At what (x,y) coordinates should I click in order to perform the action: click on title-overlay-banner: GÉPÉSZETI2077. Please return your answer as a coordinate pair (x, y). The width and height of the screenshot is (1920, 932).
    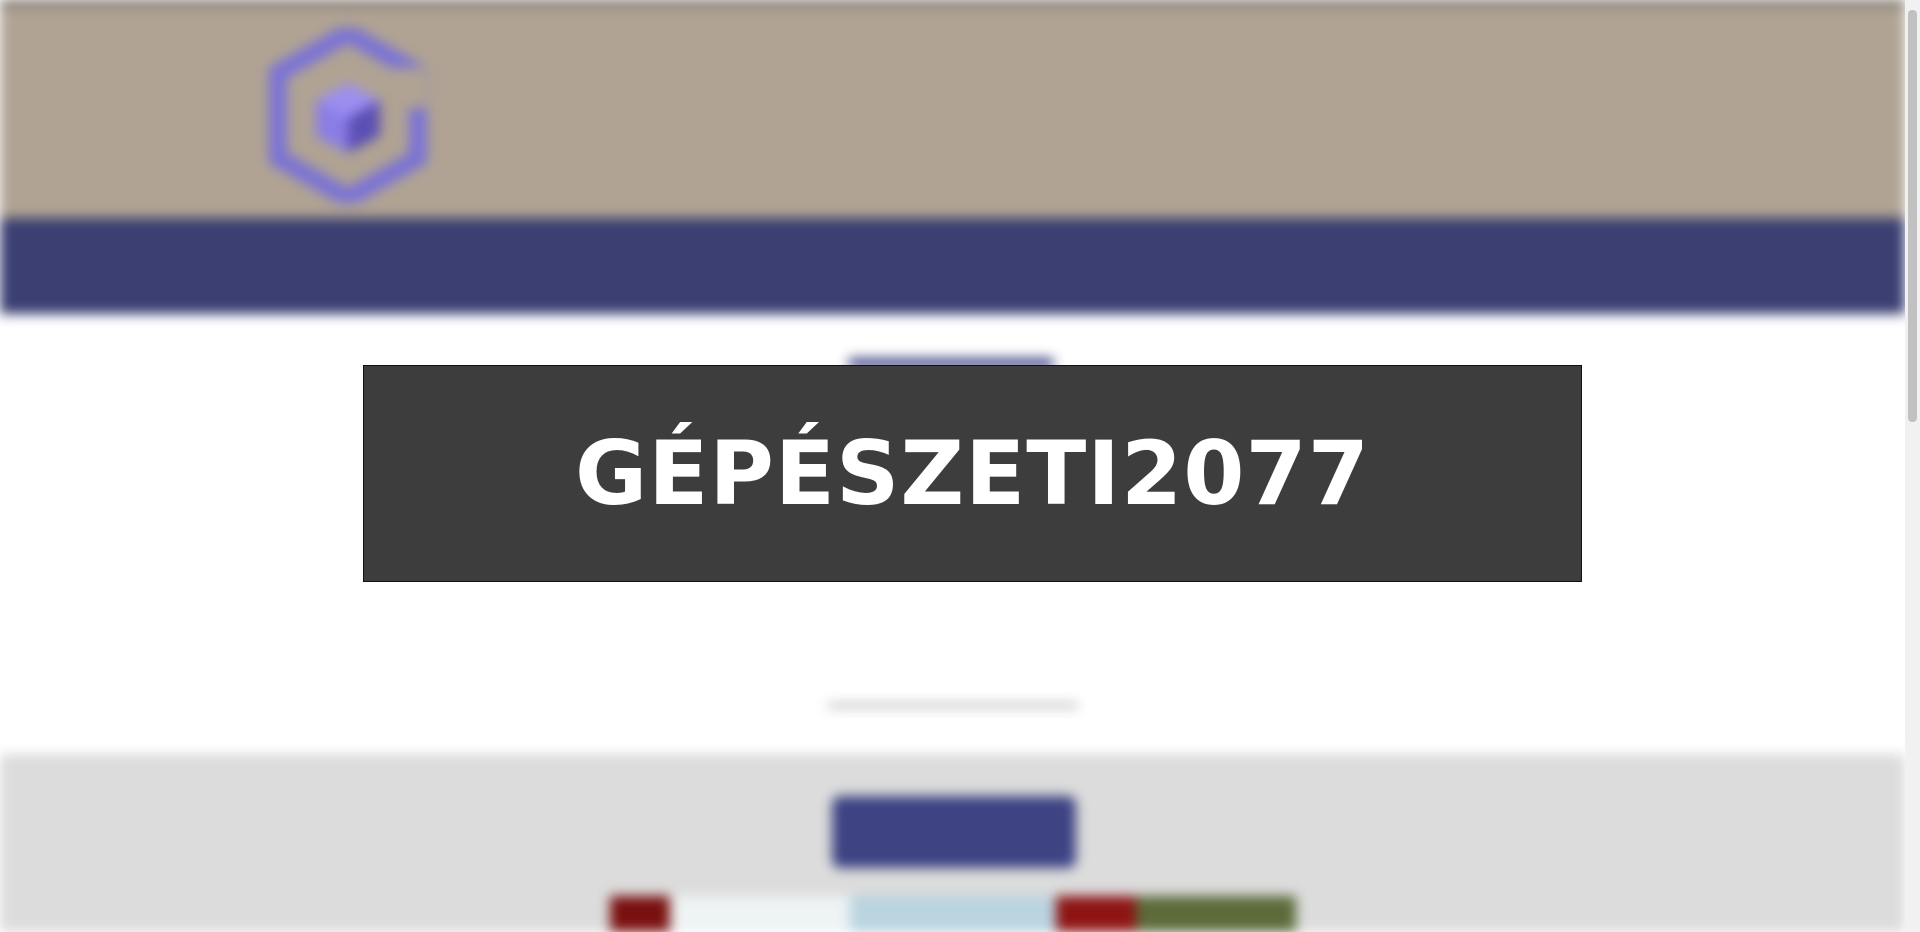
    Looking at the image, I should click on (972, 473).